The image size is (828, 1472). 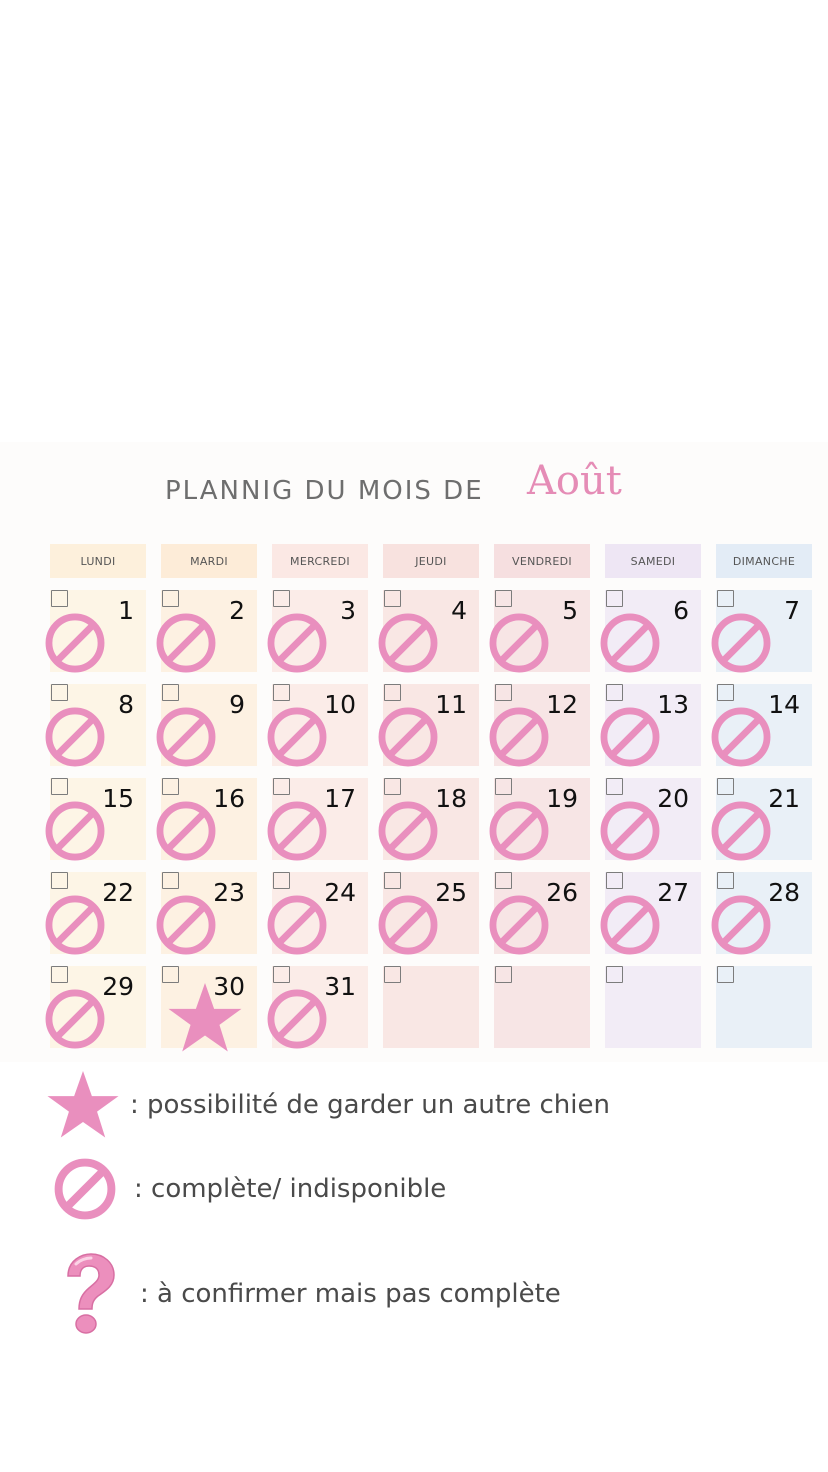 What do you see at coordinates (764, 561) in the screenshot?
I see `weekday-header: DIMANCHE` at bounding box center [764, 561].